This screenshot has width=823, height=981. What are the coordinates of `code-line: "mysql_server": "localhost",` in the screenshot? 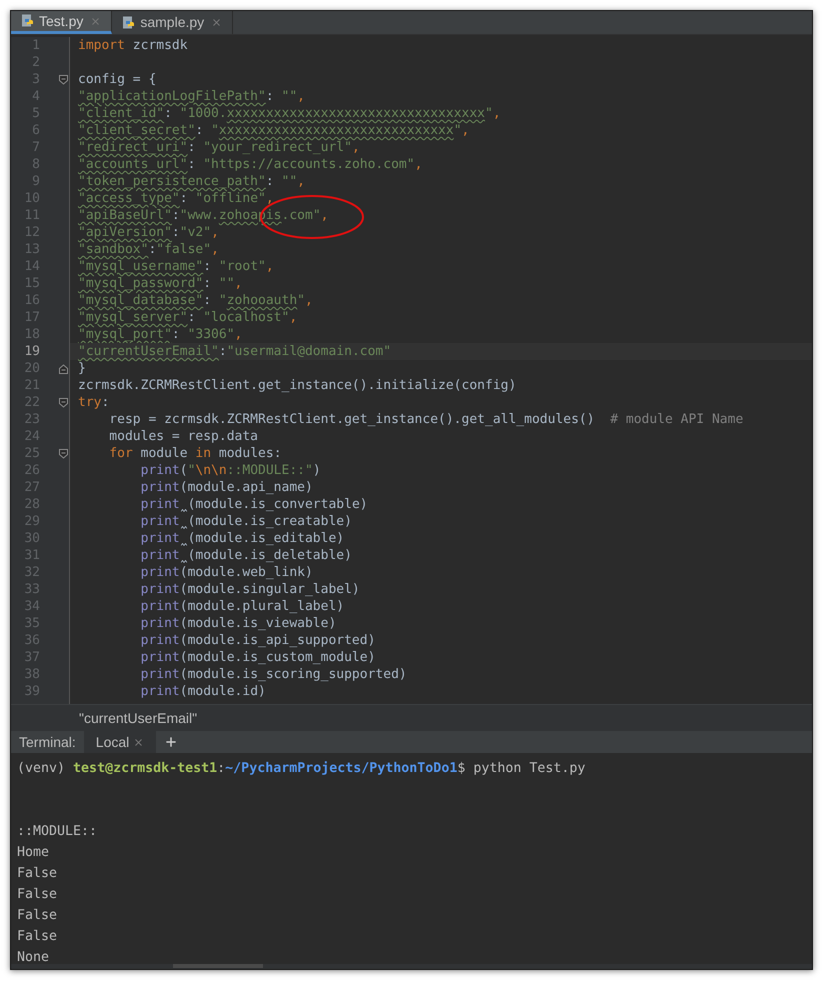 It's located at (188, 317).